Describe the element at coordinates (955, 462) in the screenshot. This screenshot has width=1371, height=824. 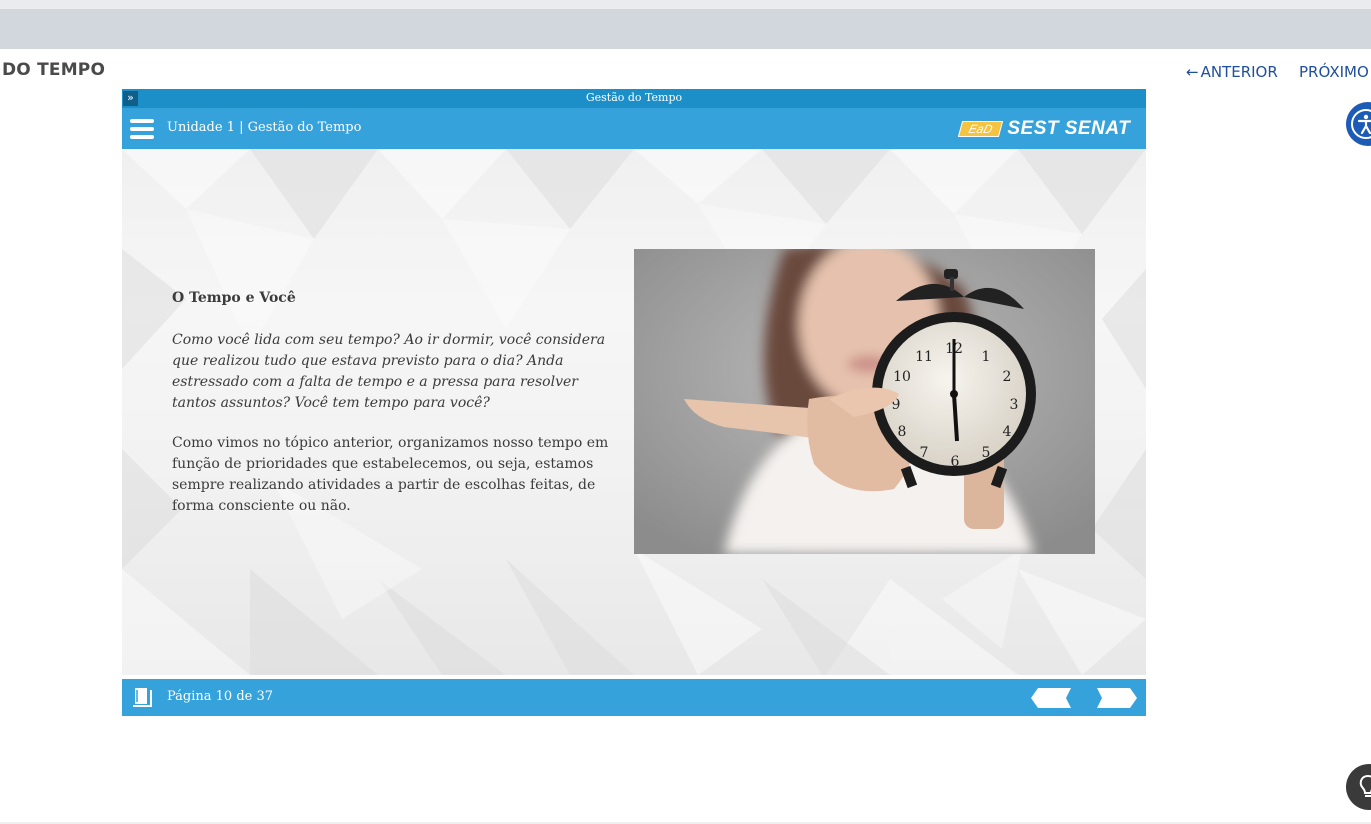
I see `svg-text: 6` at that location.